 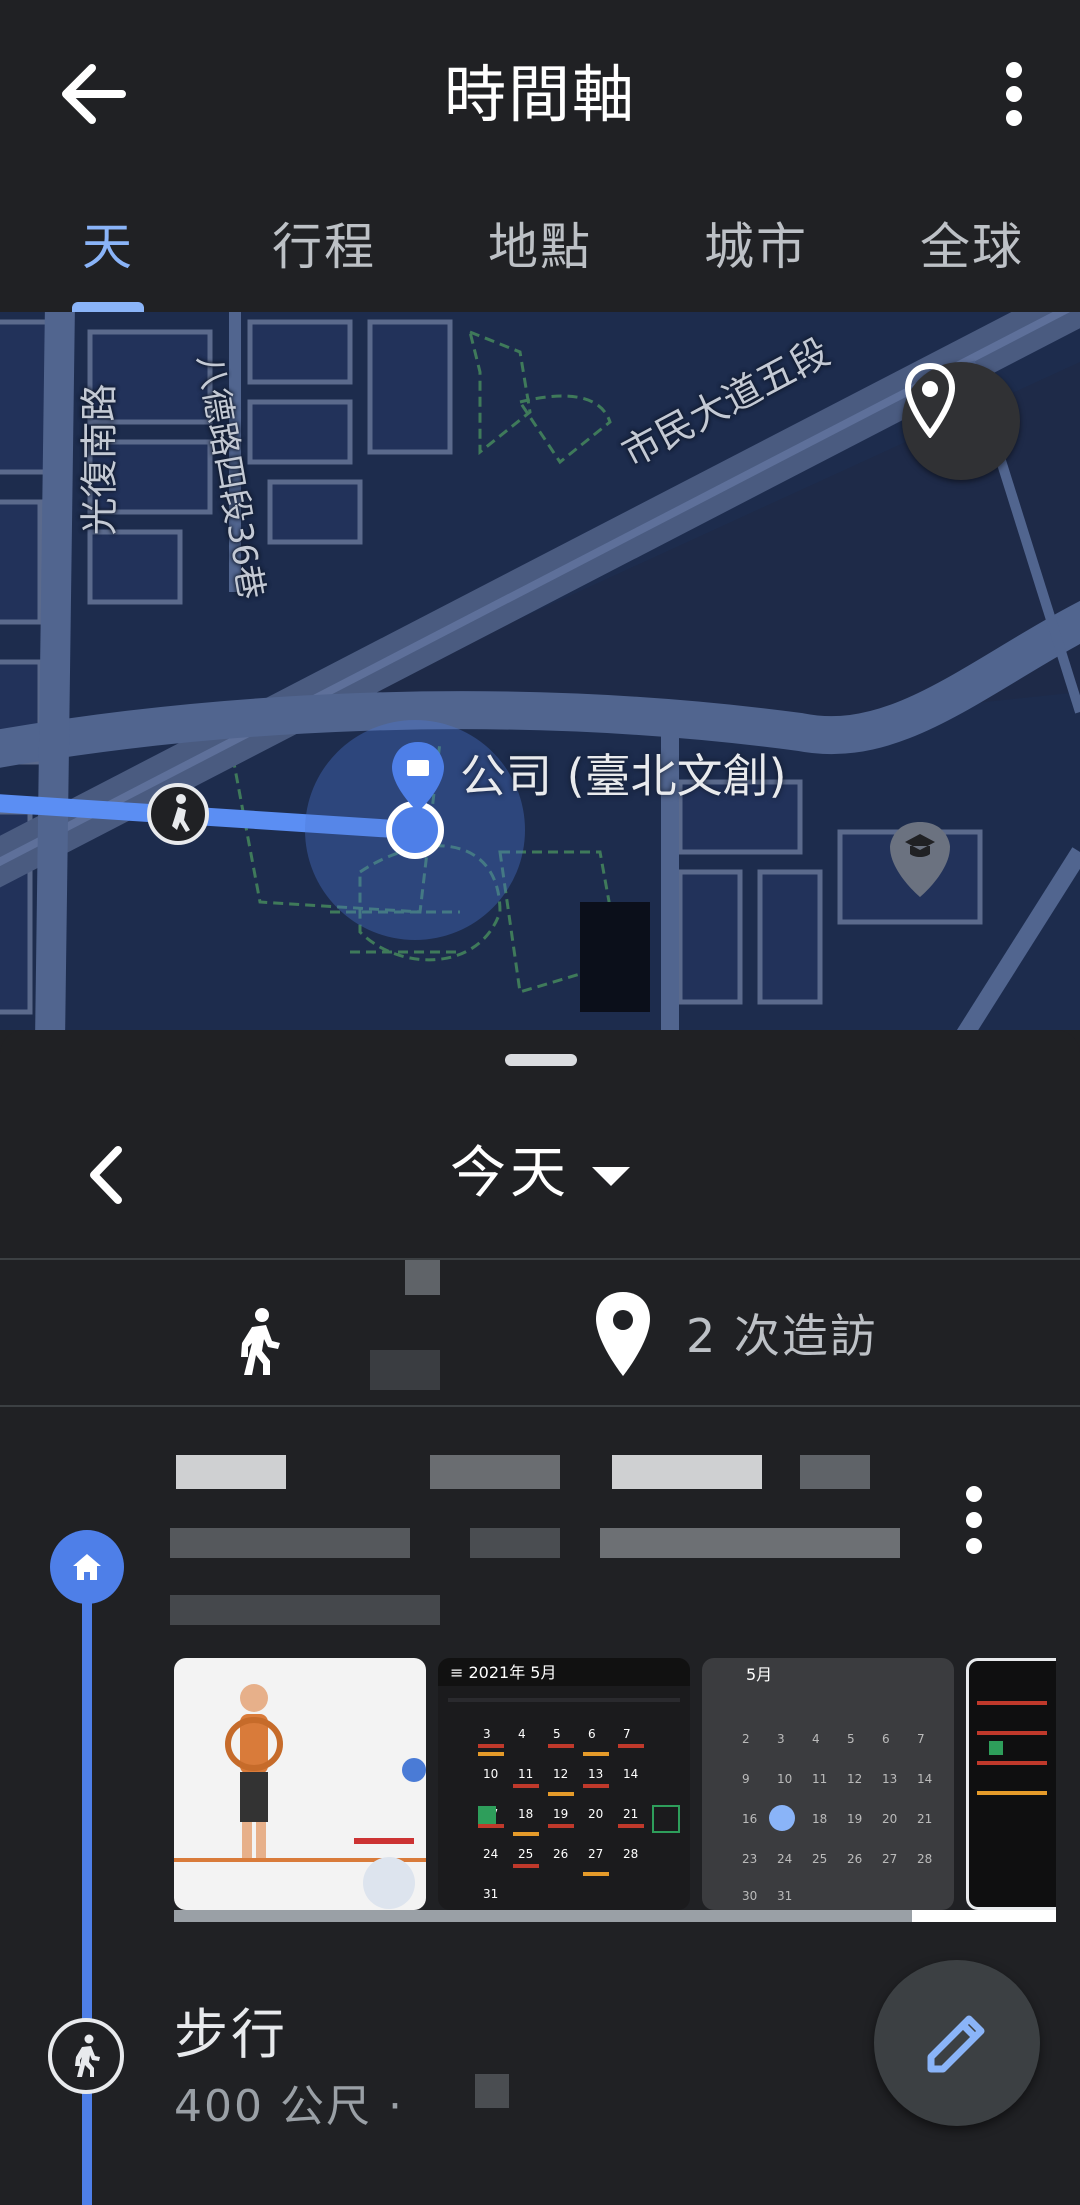 I want to click on tab-world: 全球, so click(x=972, y=243).